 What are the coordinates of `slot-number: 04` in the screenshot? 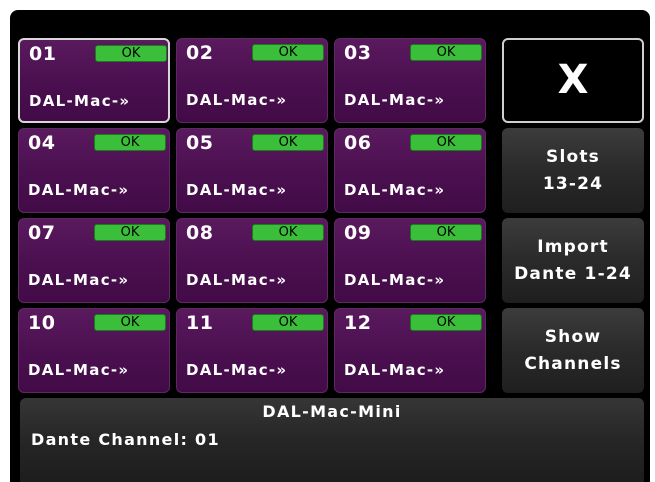 It's located at (42, 143).